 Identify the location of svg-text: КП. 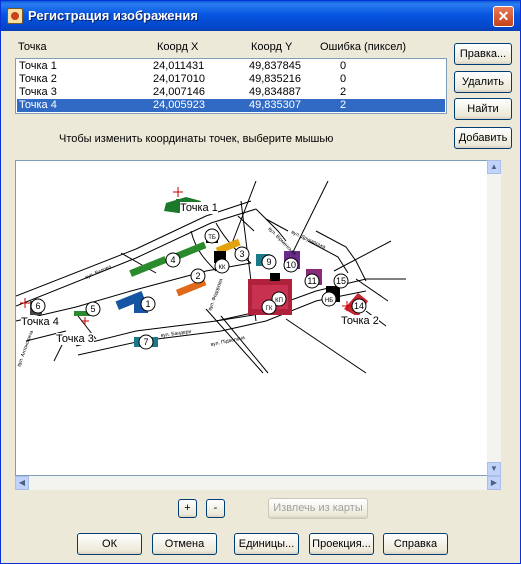
(279, 301).